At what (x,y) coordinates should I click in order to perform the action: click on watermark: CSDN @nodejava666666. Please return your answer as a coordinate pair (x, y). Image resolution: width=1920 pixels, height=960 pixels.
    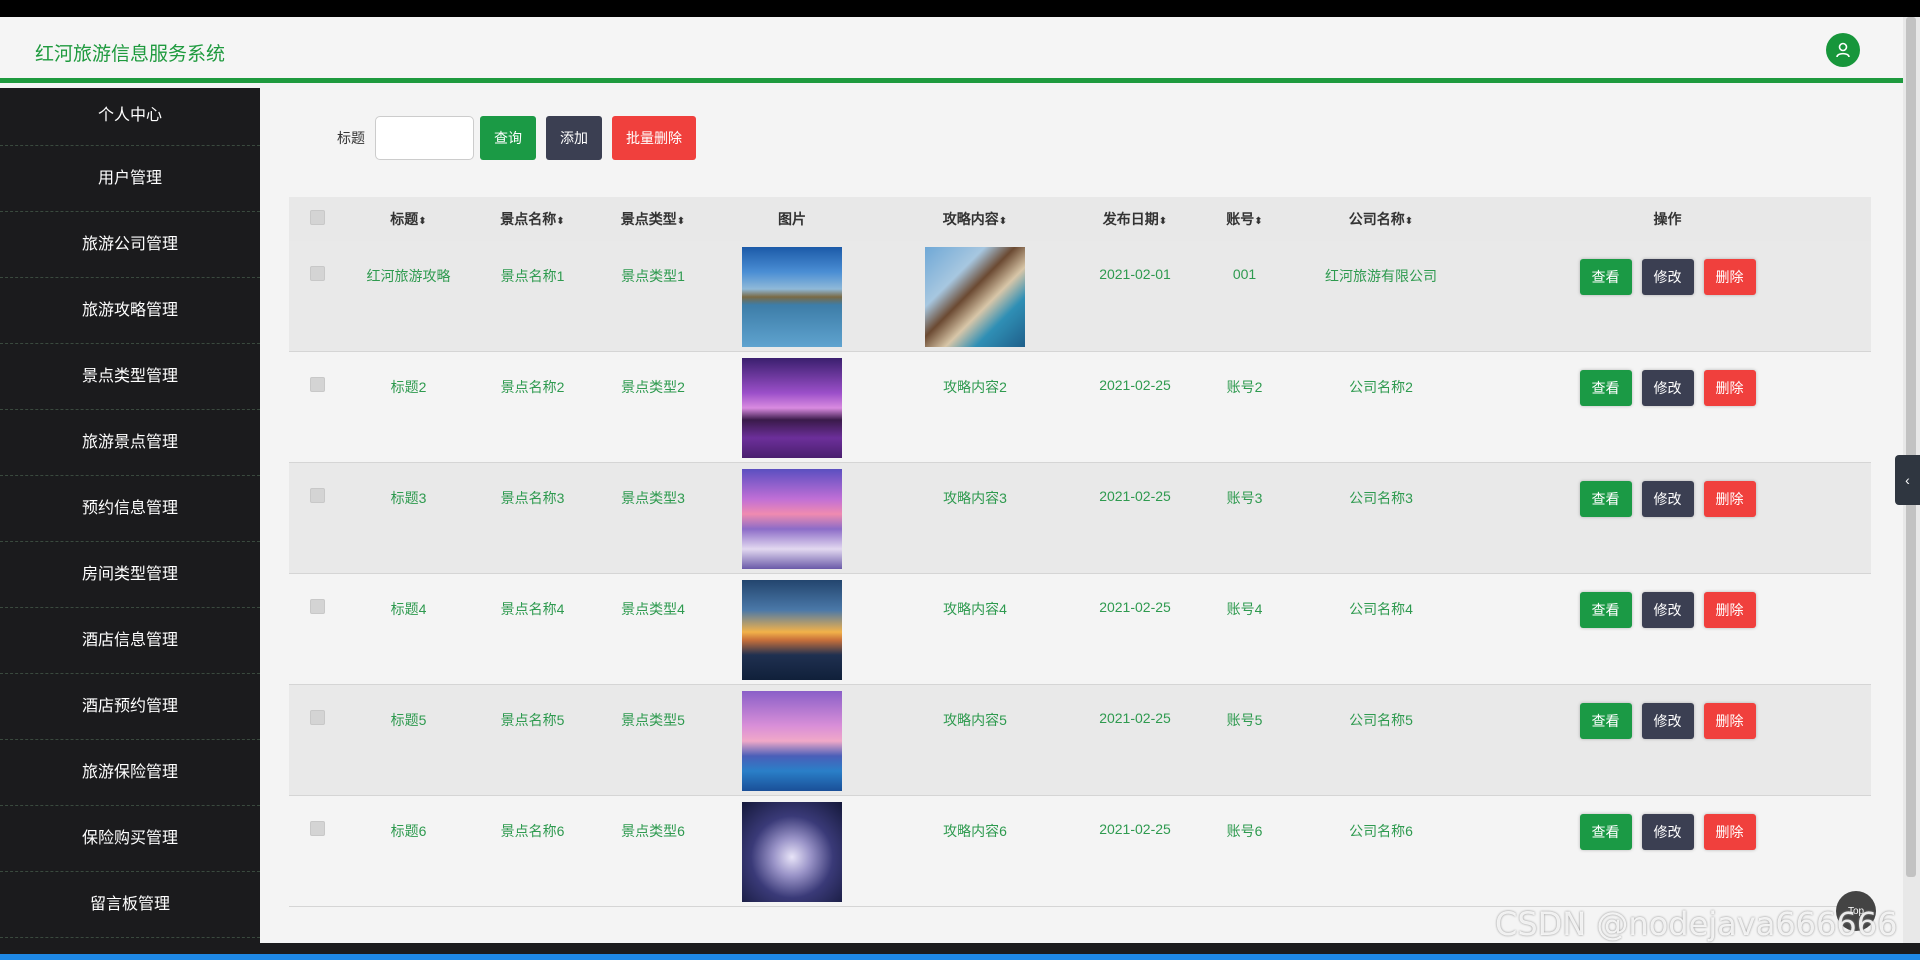
    Looking at the image, I should click on (1696, 924).